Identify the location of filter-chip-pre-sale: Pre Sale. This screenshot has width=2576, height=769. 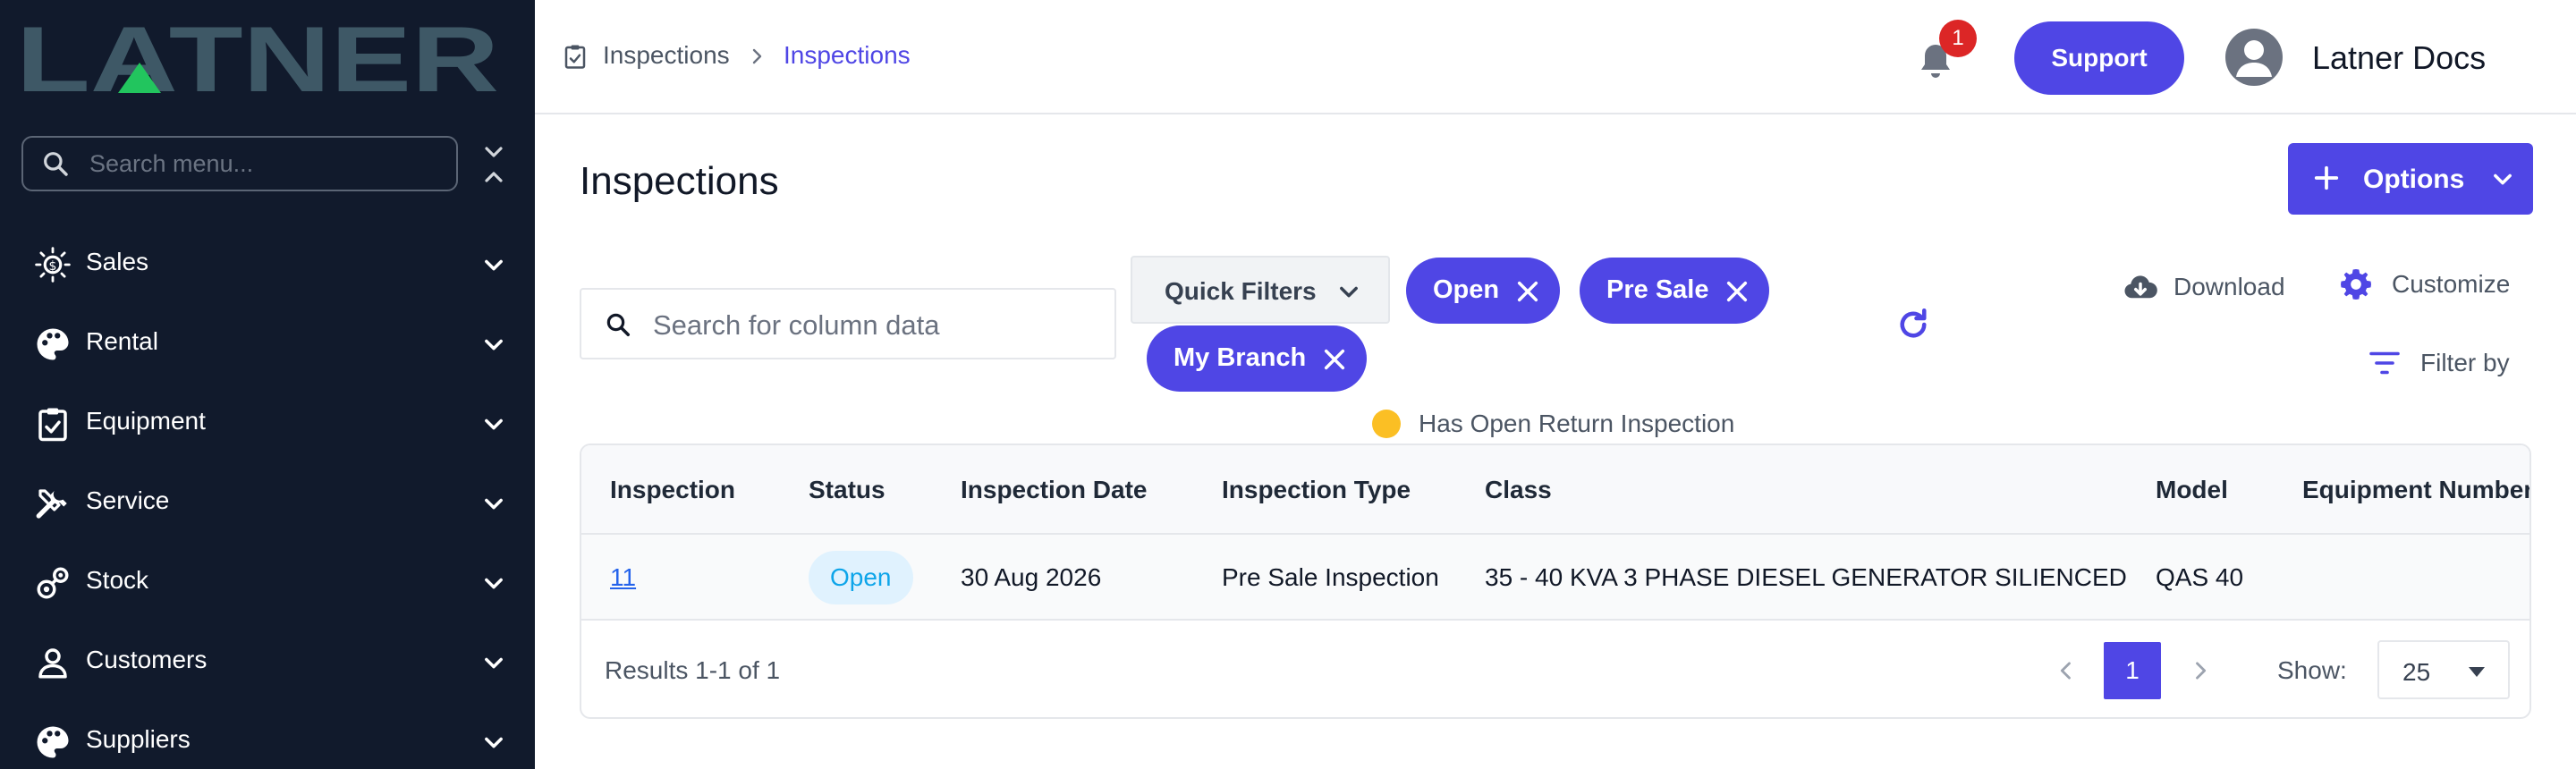
(1674, 291).